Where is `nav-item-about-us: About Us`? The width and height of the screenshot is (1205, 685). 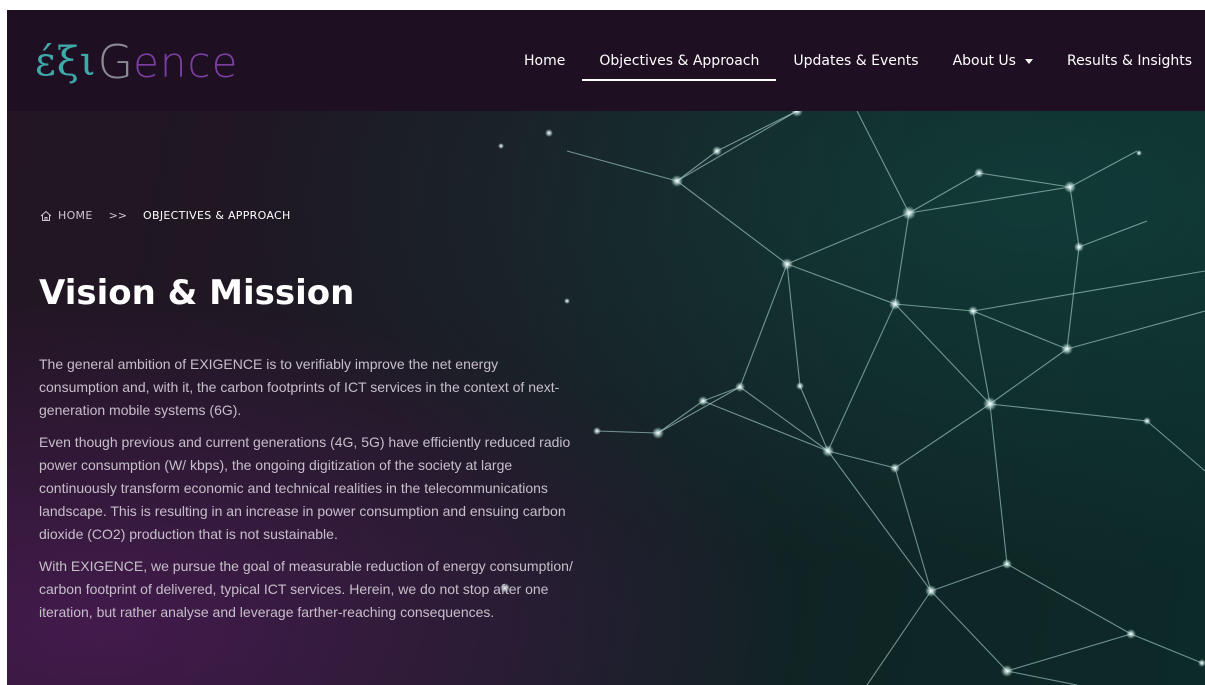 nav-item-about-us: About Us is located at coordinates (993, 60).